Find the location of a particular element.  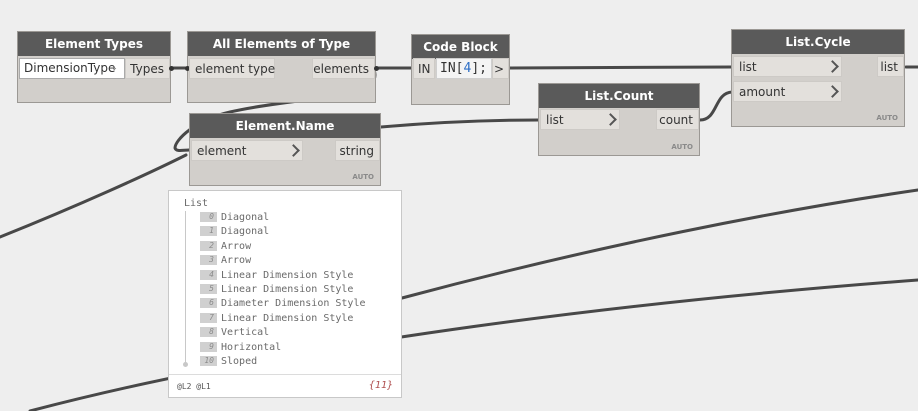

list-index-badge: 4 is located at coordinates (208, 274).